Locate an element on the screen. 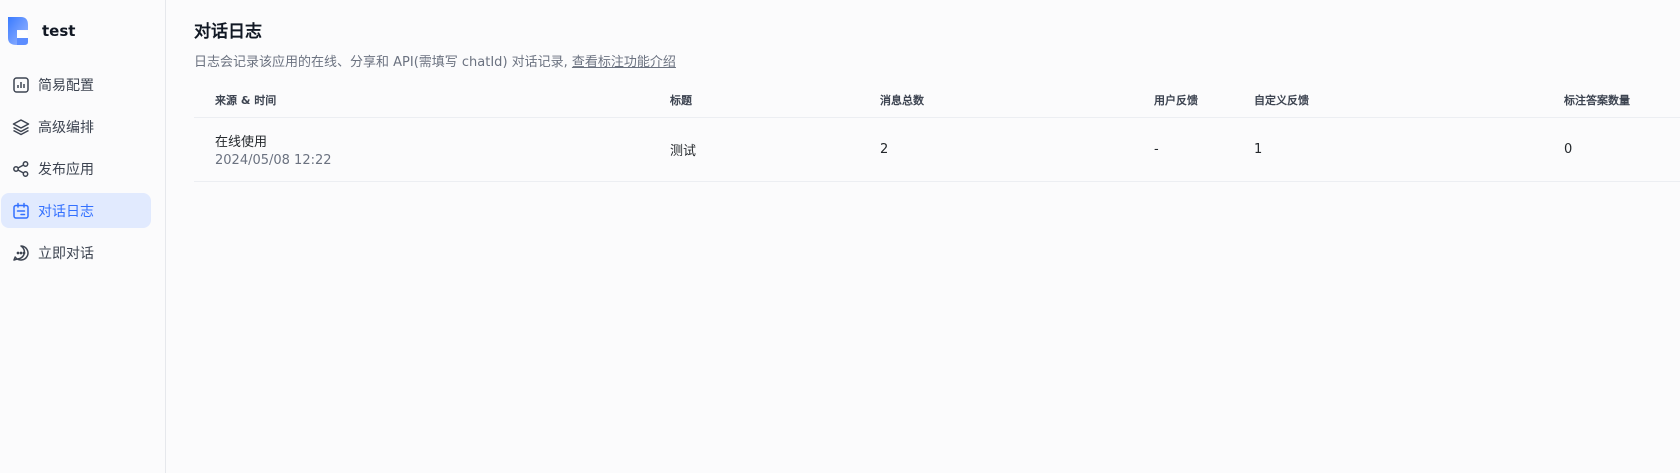 This screenshot has width=1680, height=473. description-text: 日志会记录该应用的在线、分享和 API(需填写 chatId) 对话记录, is located at coordinates (381, 62).